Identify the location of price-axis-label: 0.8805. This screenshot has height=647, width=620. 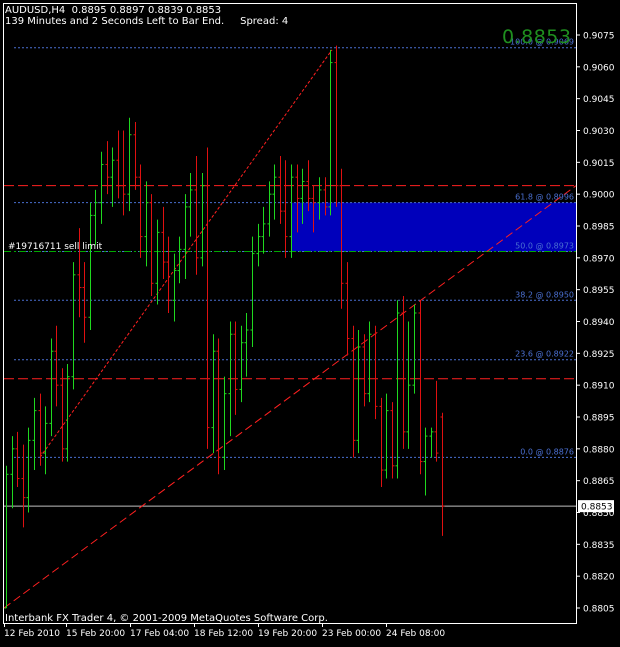
(599, 610).